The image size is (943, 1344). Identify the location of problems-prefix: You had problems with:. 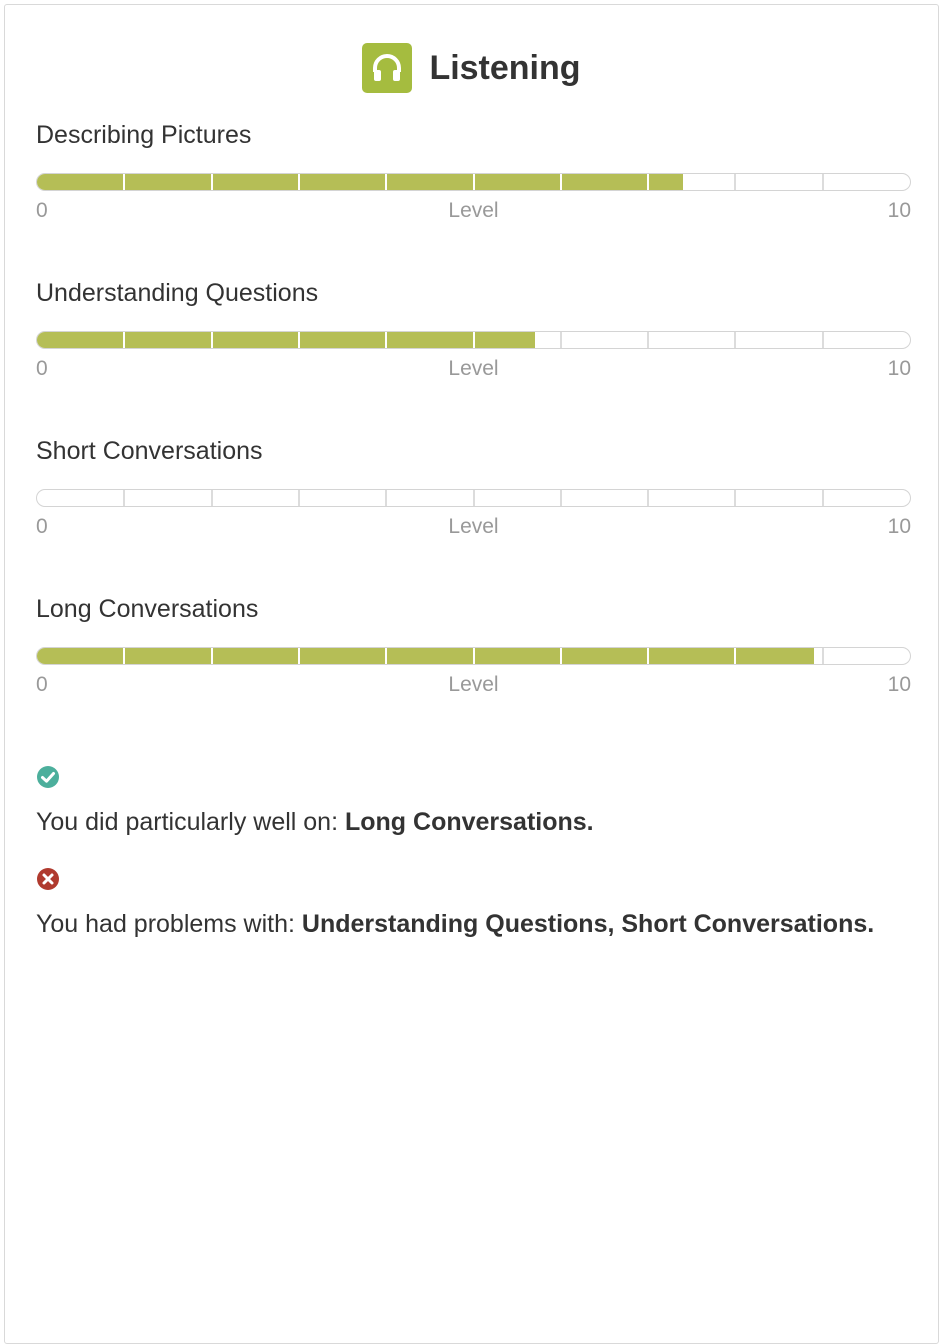
(169, 924).